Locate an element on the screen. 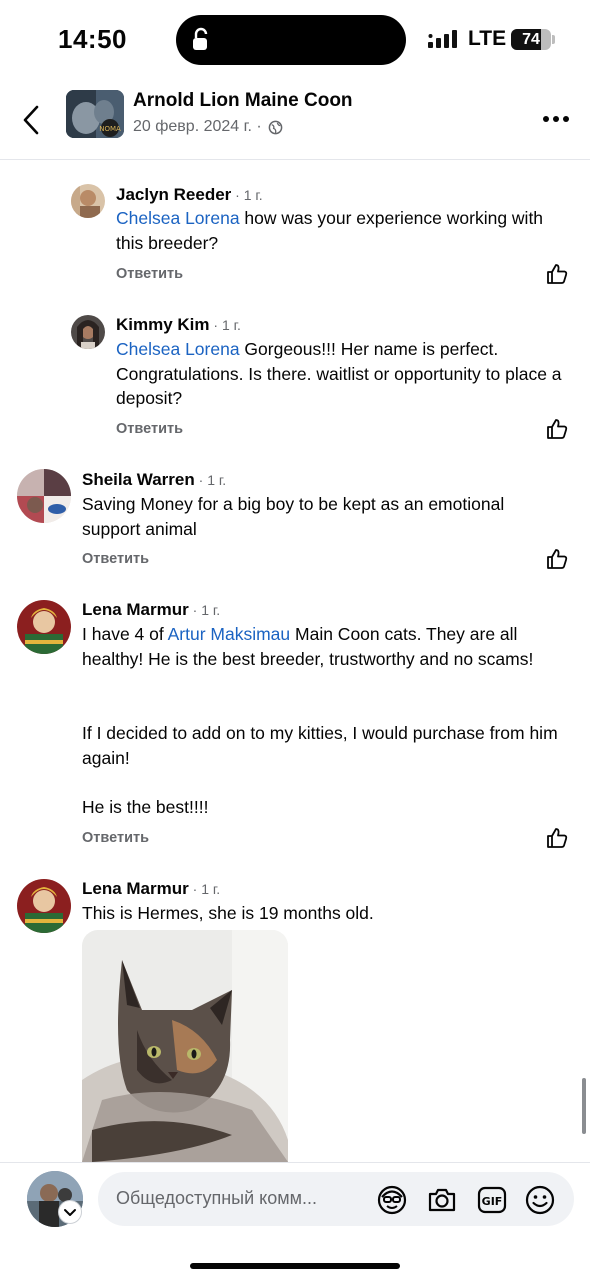 The width and height of the screenshot is (590, 1280). post-meta: 20 февр. 2024 г. · is located at coordinates (208, 127).